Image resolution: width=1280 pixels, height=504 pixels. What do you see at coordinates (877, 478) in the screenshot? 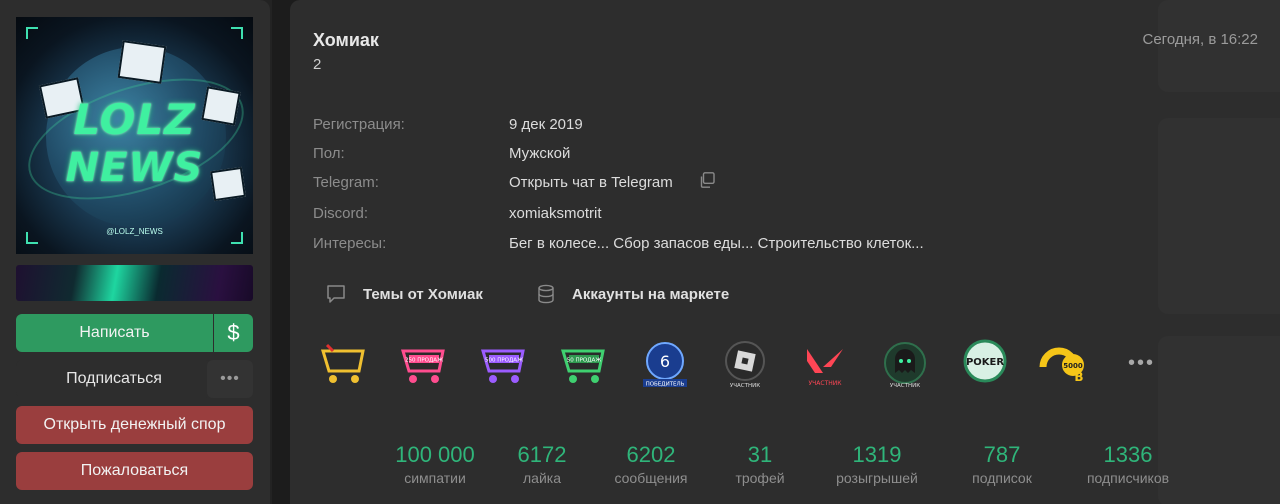
I see `stat-label: розыгрышей` at bounding box center [877, 478].